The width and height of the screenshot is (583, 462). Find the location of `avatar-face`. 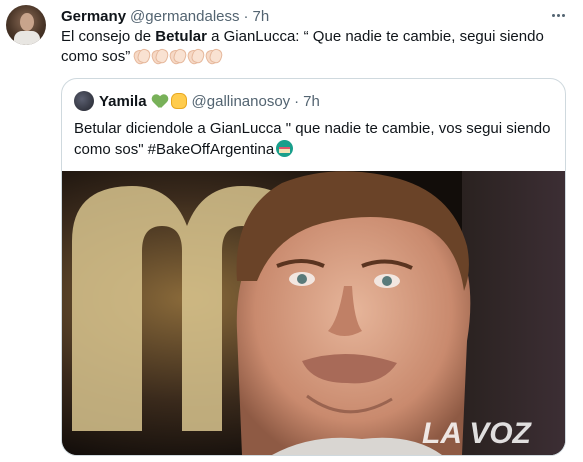

avatar-face is located at coordinates (27, 22).